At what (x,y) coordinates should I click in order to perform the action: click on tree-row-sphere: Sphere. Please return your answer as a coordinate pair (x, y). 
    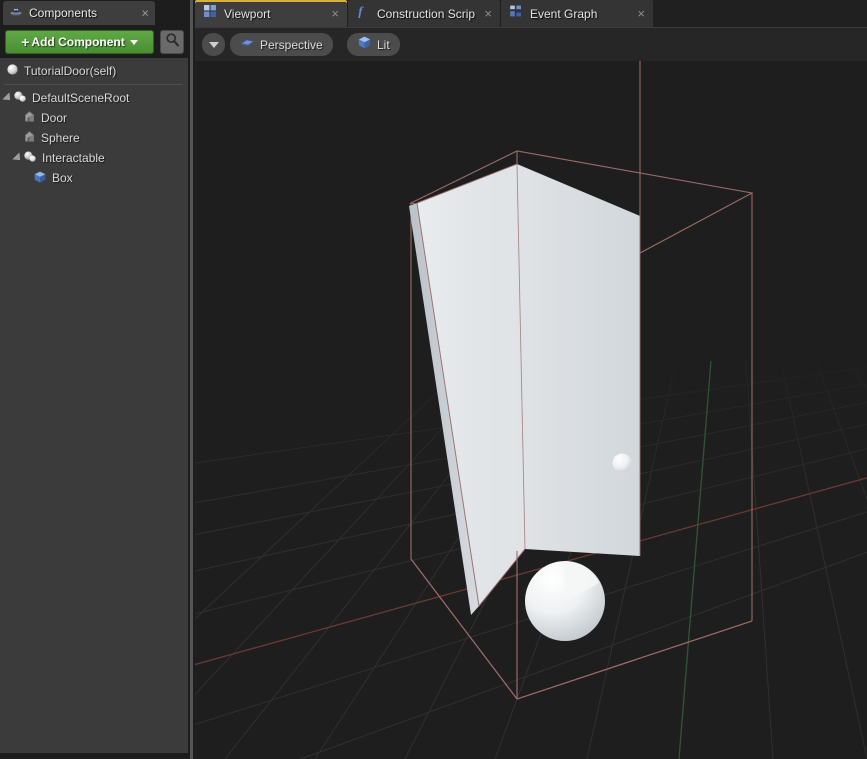
    Looking at the image, I should click on (94, 138).